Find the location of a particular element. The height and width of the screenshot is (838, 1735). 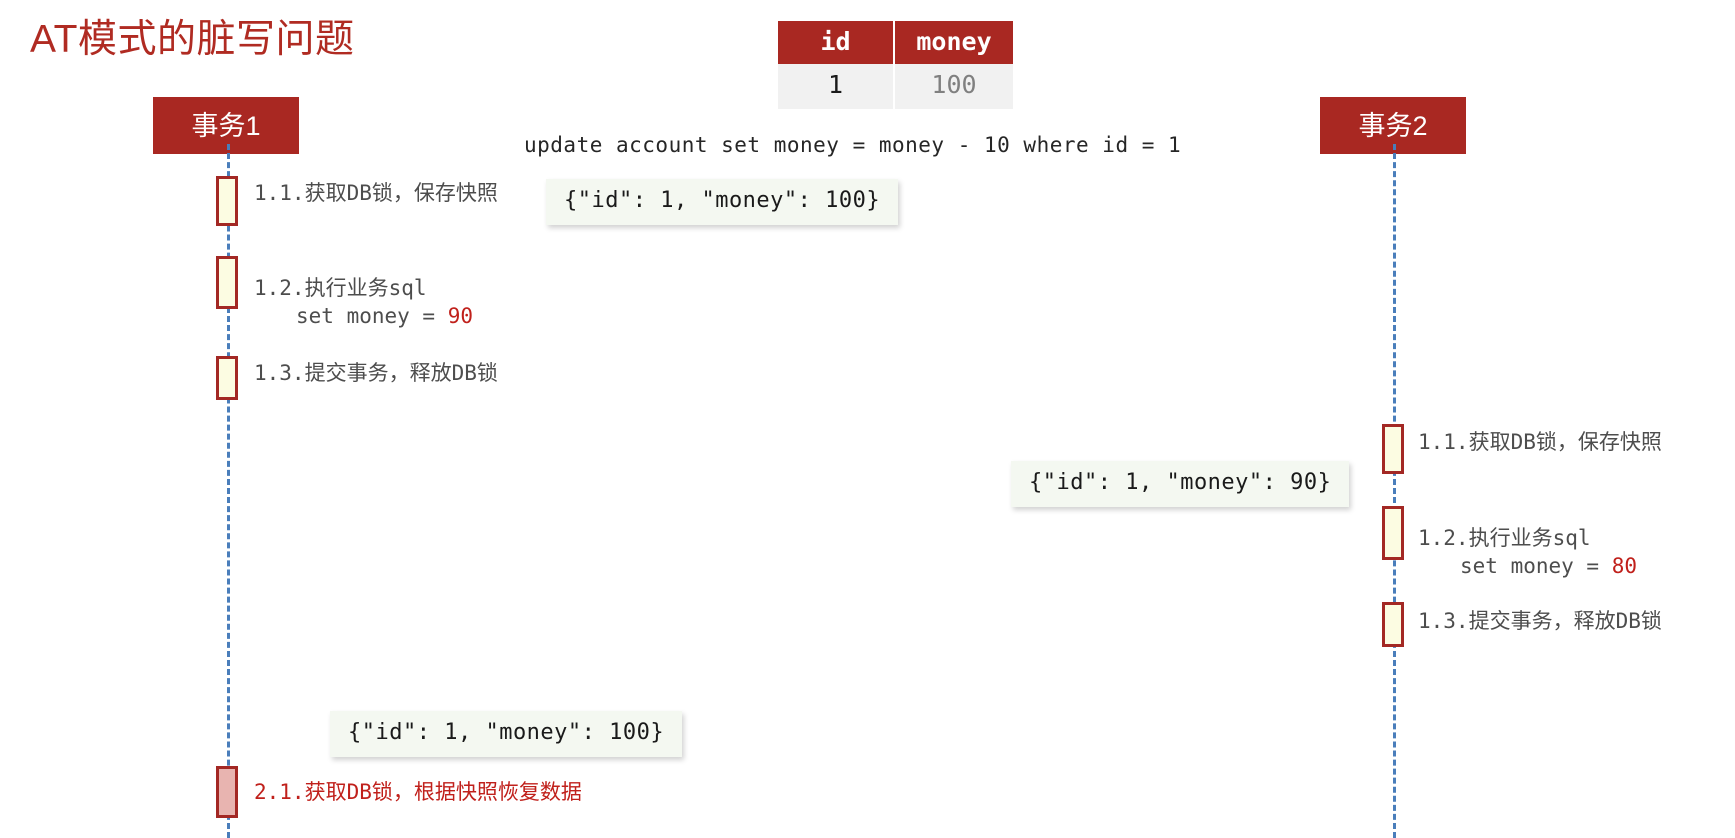

step-label-tx2-2-sub-value: 80 is located at coordinates (1624, 565).